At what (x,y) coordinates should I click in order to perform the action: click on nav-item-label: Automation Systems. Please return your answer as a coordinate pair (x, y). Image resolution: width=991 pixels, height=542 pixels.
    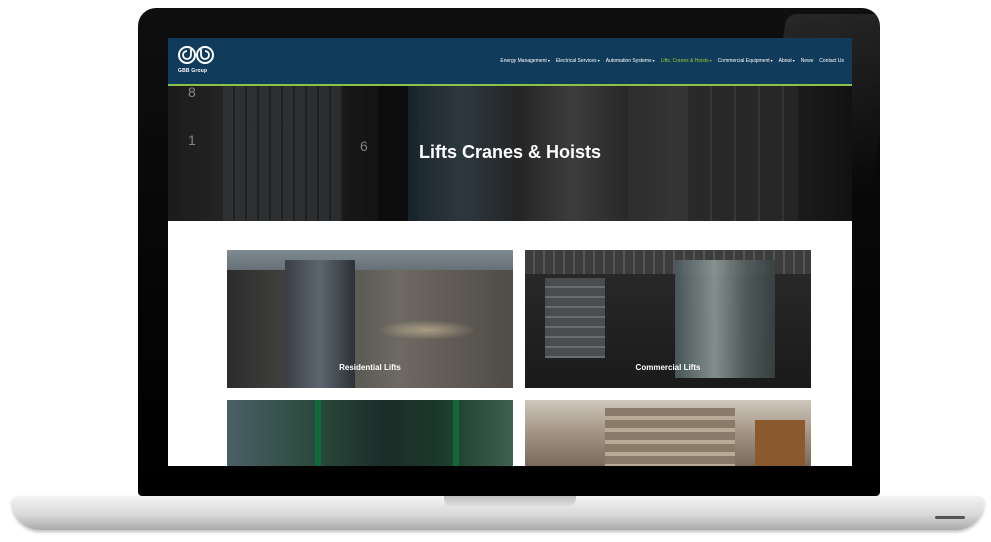
    Looking at the image, I should click on (628, 61).